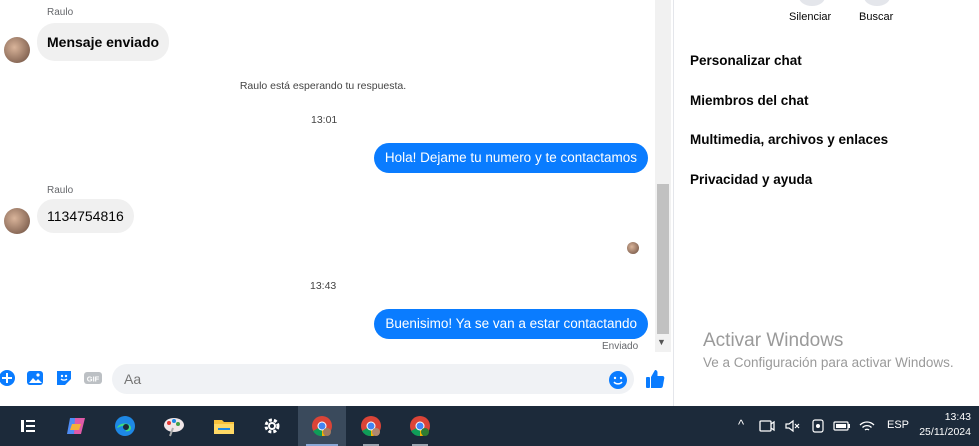 The width and height of the screenshot is (979, 446). What do you see at coordinates (876, 17) in the screenshot?
I see `search-button-label: Buscar` at bounding box center [876, 17].